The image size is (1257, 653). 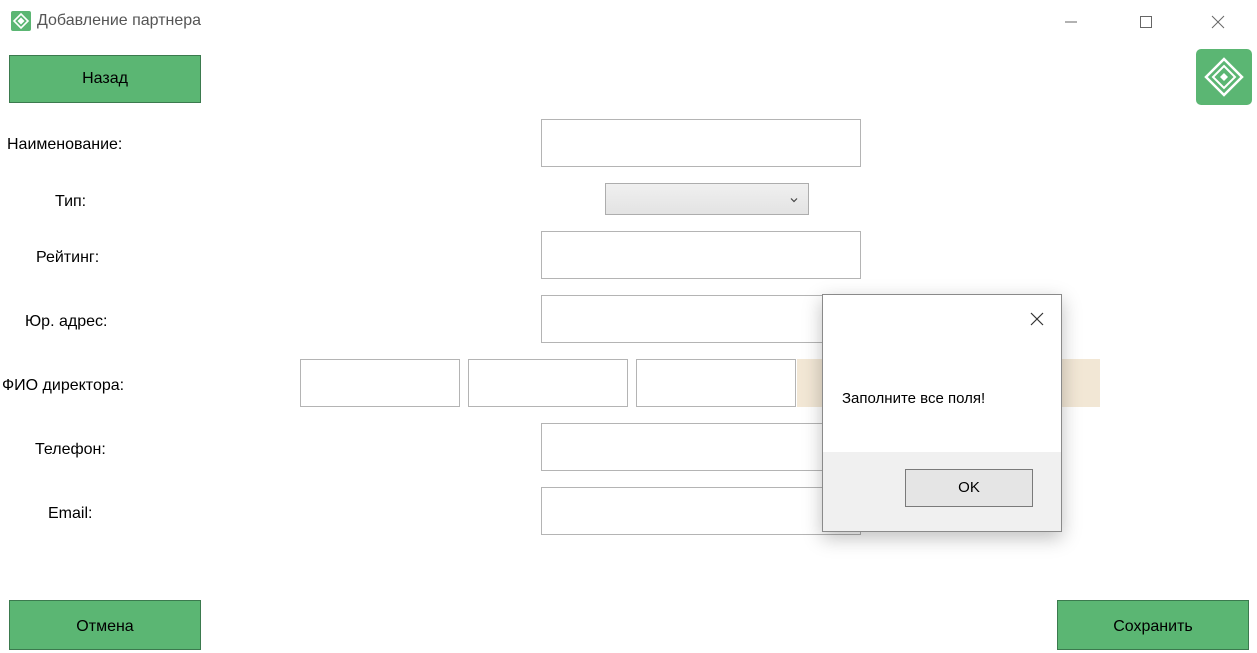 I want to click on save-button: Сохранить, so click(x=1153, y=625).